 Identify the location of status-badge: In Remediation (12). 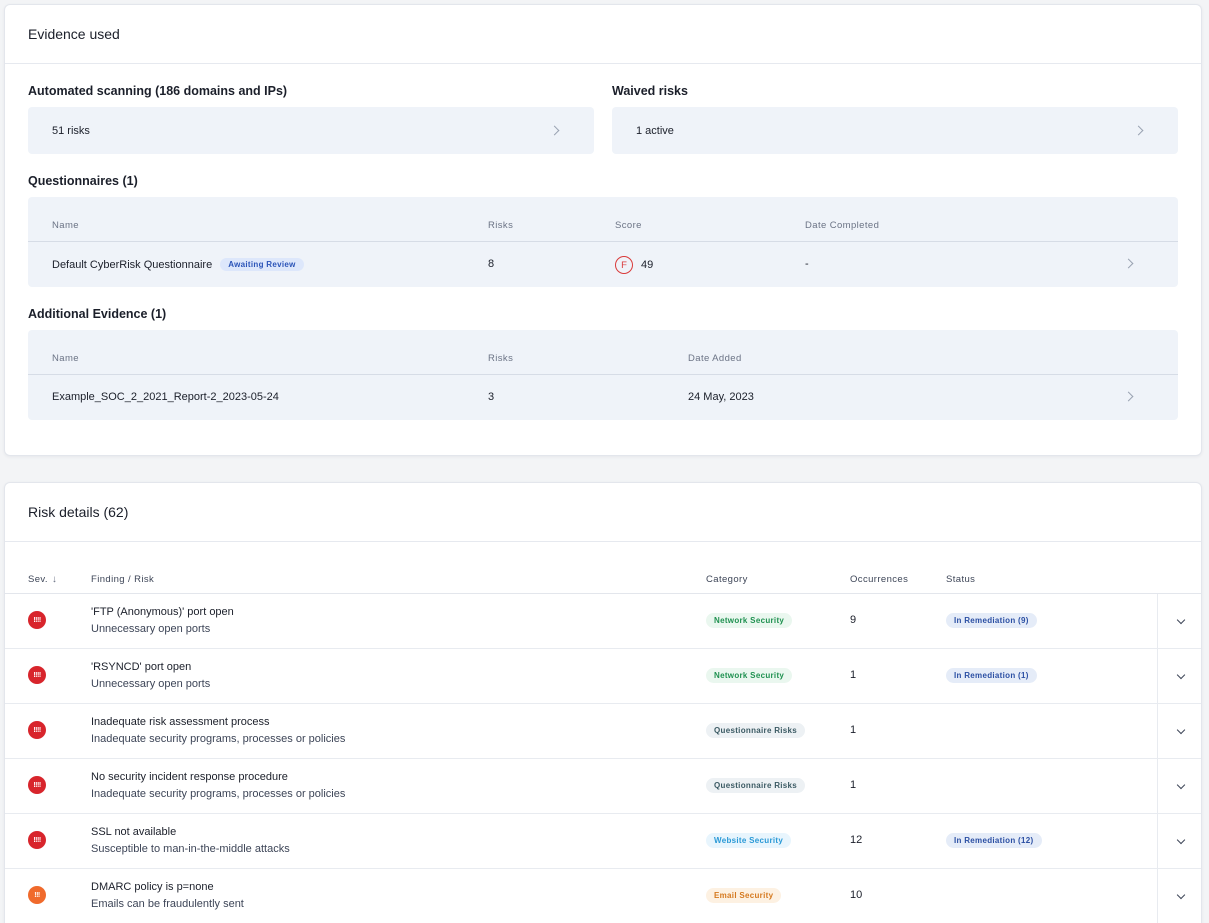
(994, 840).